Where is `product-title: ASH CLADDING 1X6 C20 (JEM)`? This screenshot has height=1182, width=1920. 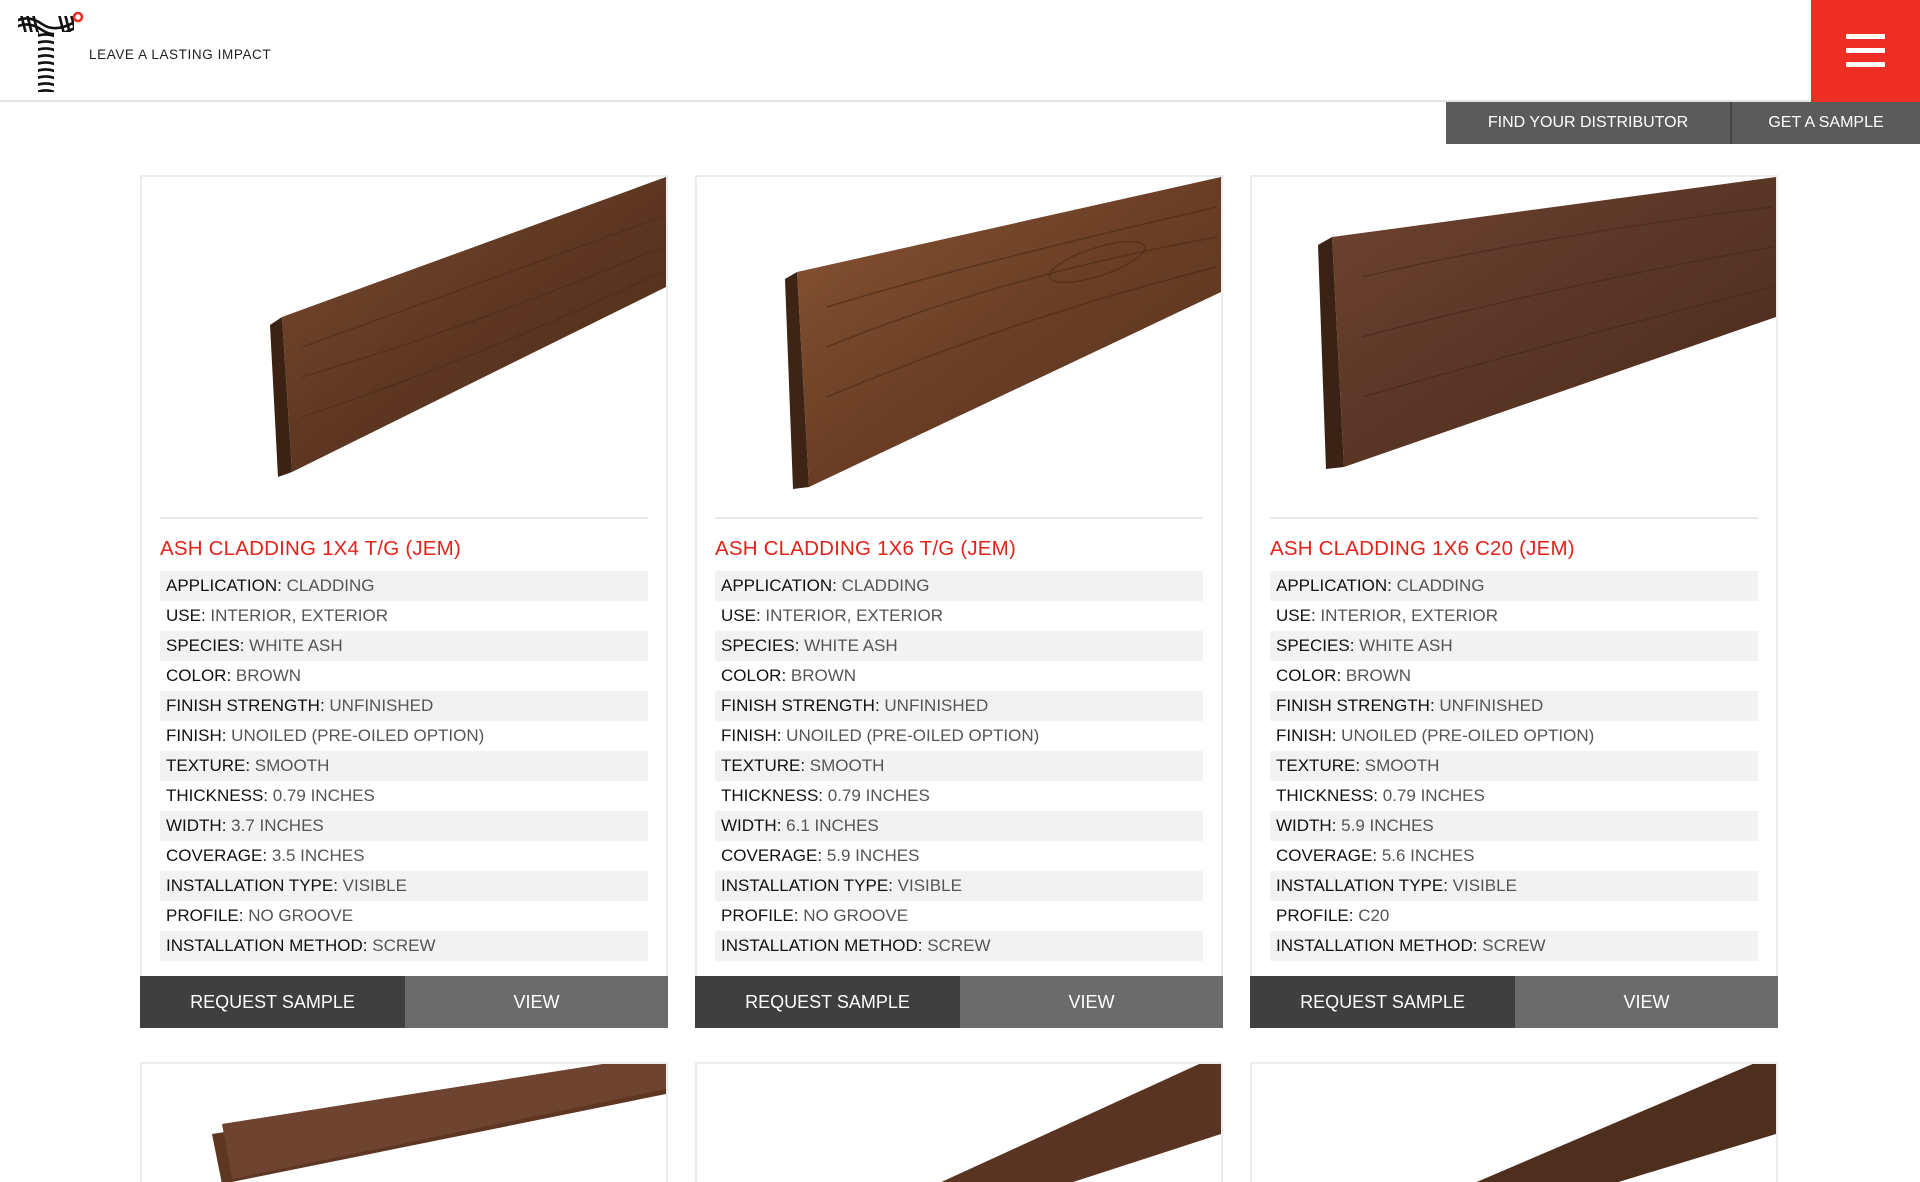
product-title: ASH CLADDING 1X6 C20 (JEM) is located at coordinates (1422, 549).